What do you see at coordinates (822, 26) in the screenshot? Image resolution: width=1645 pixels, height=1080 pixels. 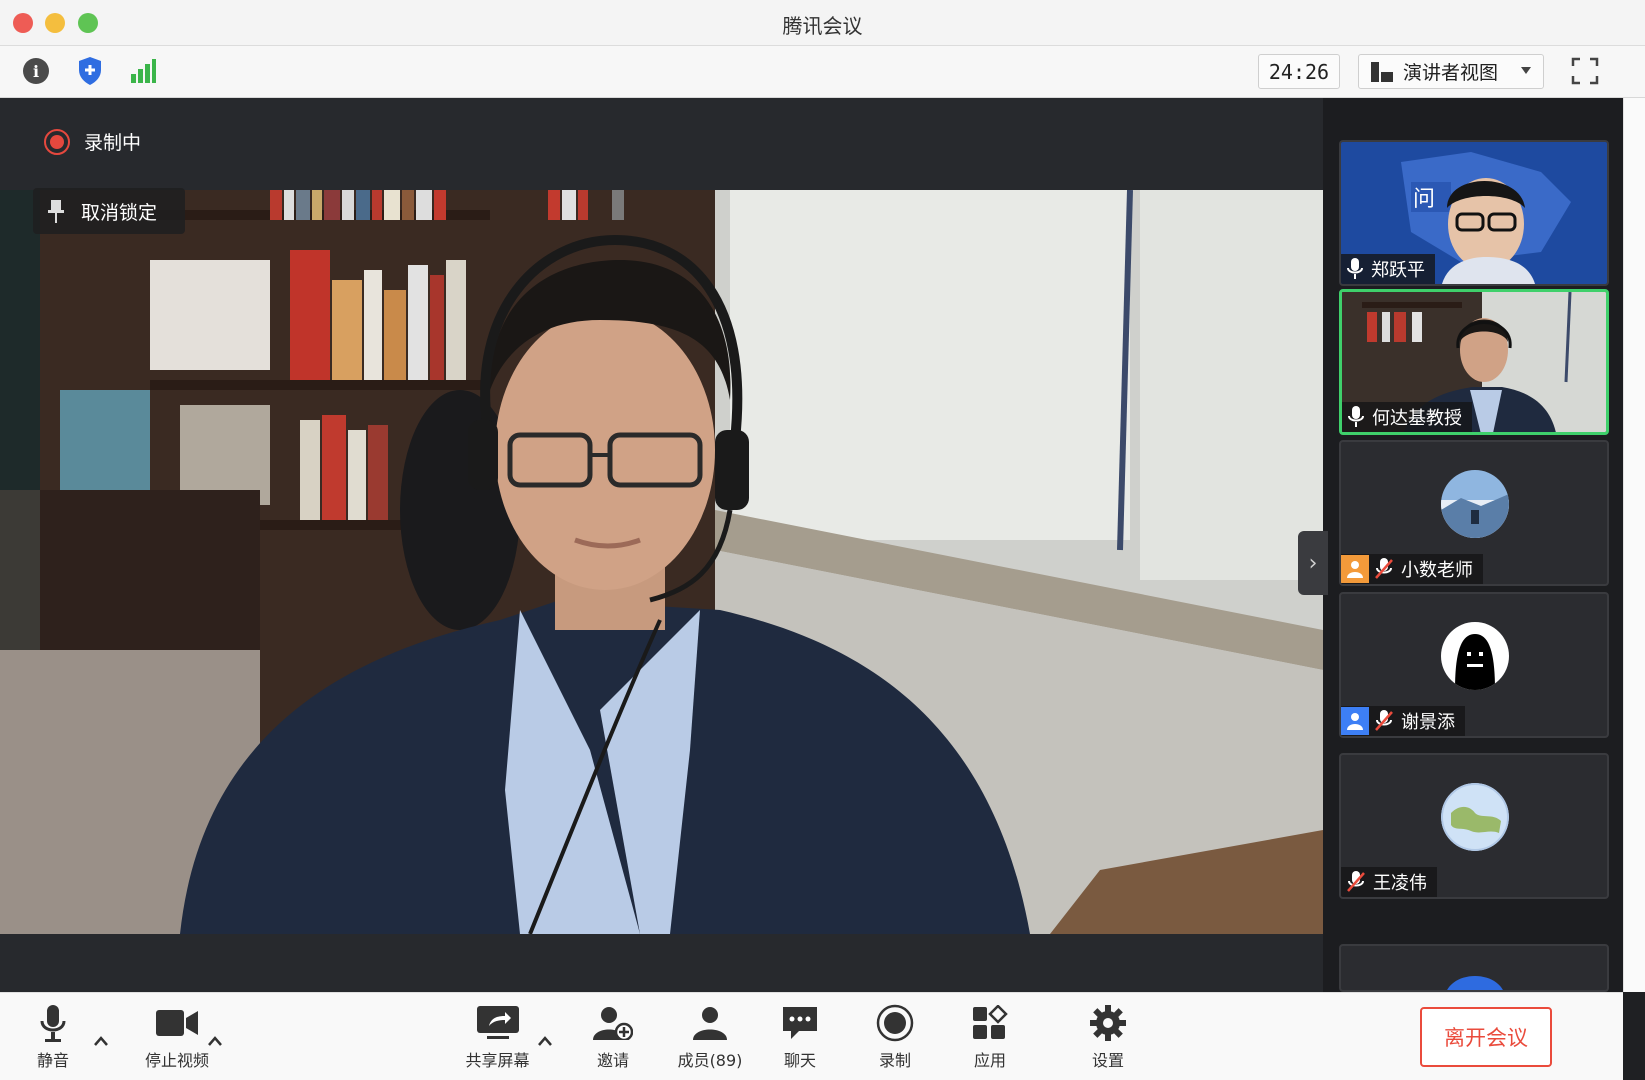 I see `window-title: 腾讯会议` at bounding box center [822, 26].